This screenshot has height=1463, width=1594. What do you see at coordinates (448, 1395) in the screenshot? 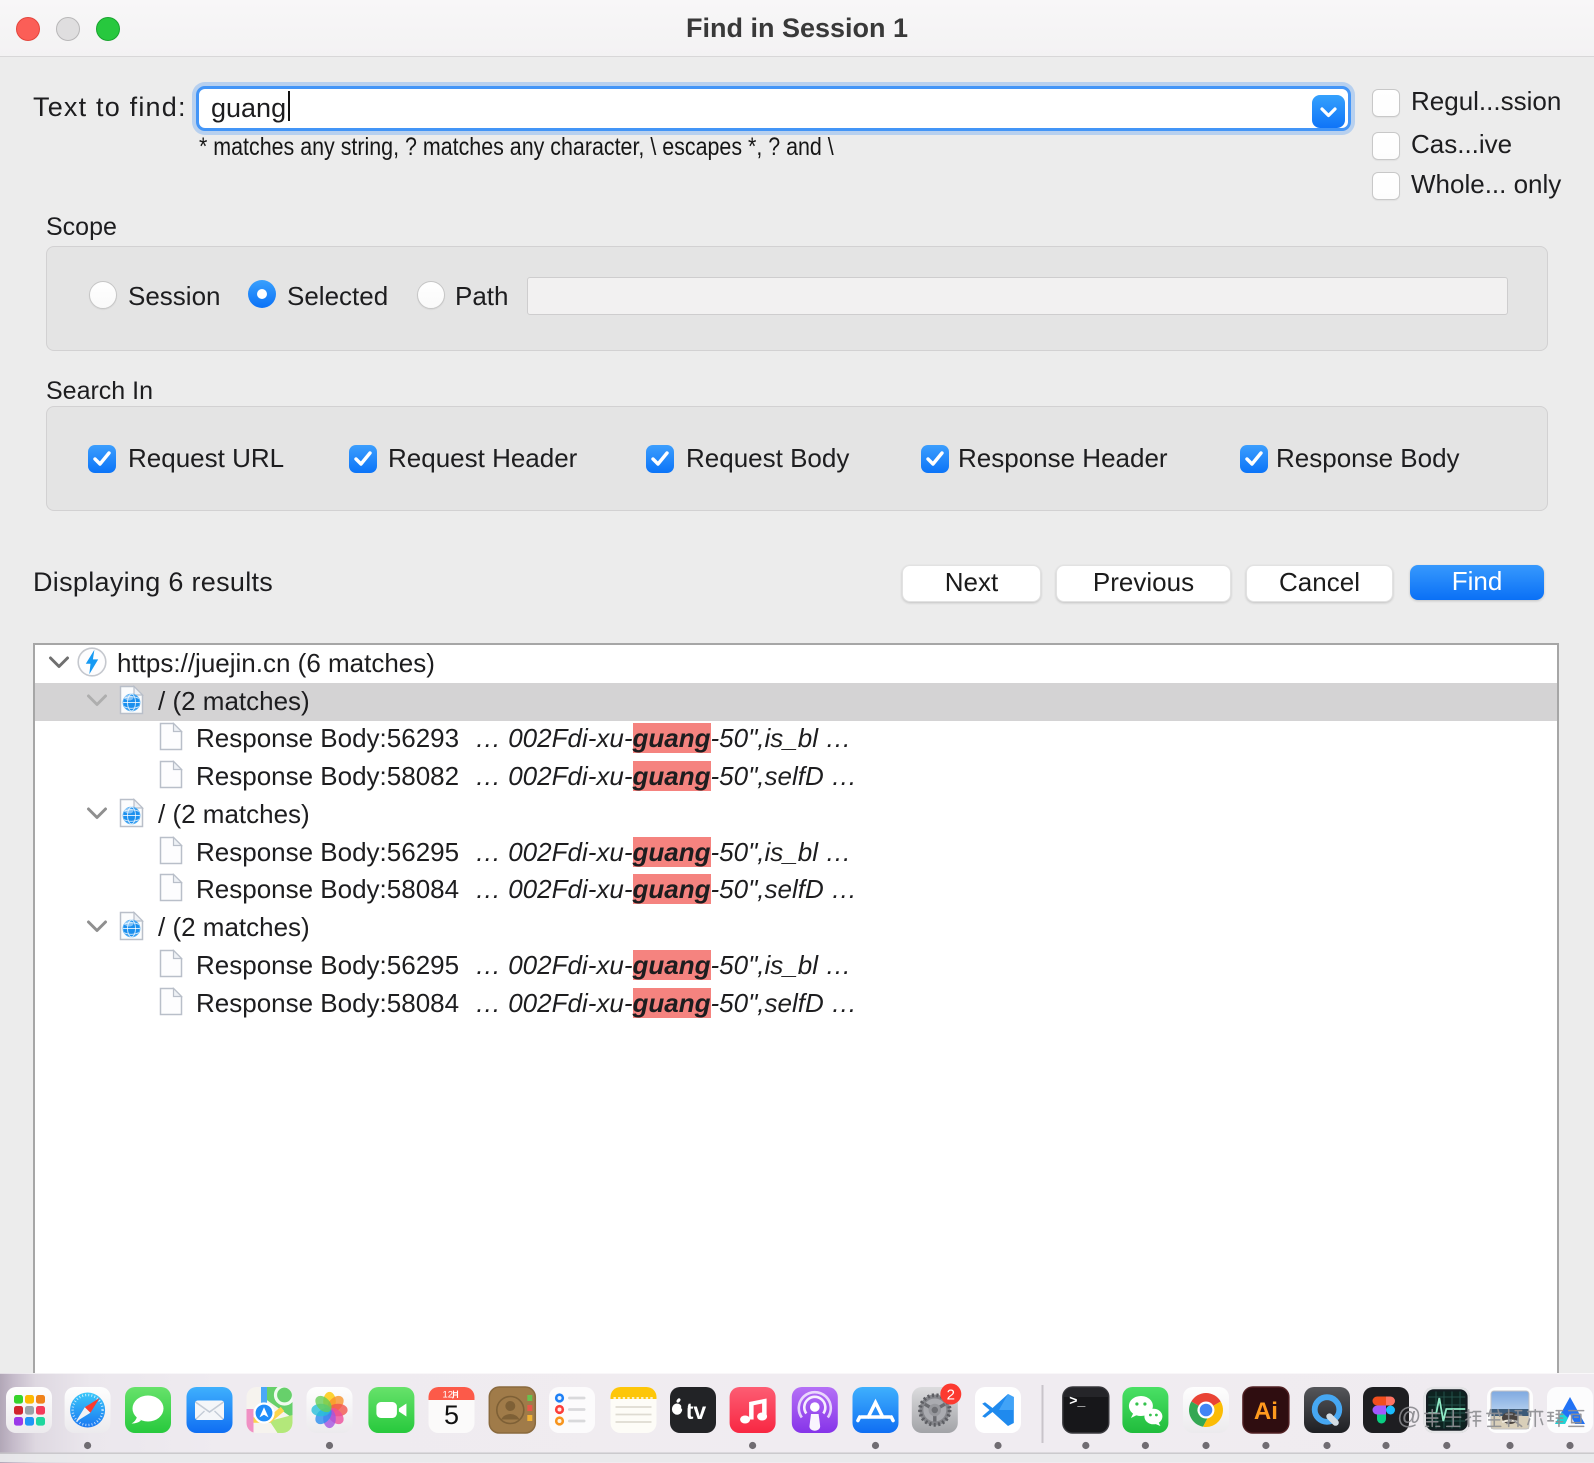
I see `svg-text: 12` at bounding box center [448, 1395].